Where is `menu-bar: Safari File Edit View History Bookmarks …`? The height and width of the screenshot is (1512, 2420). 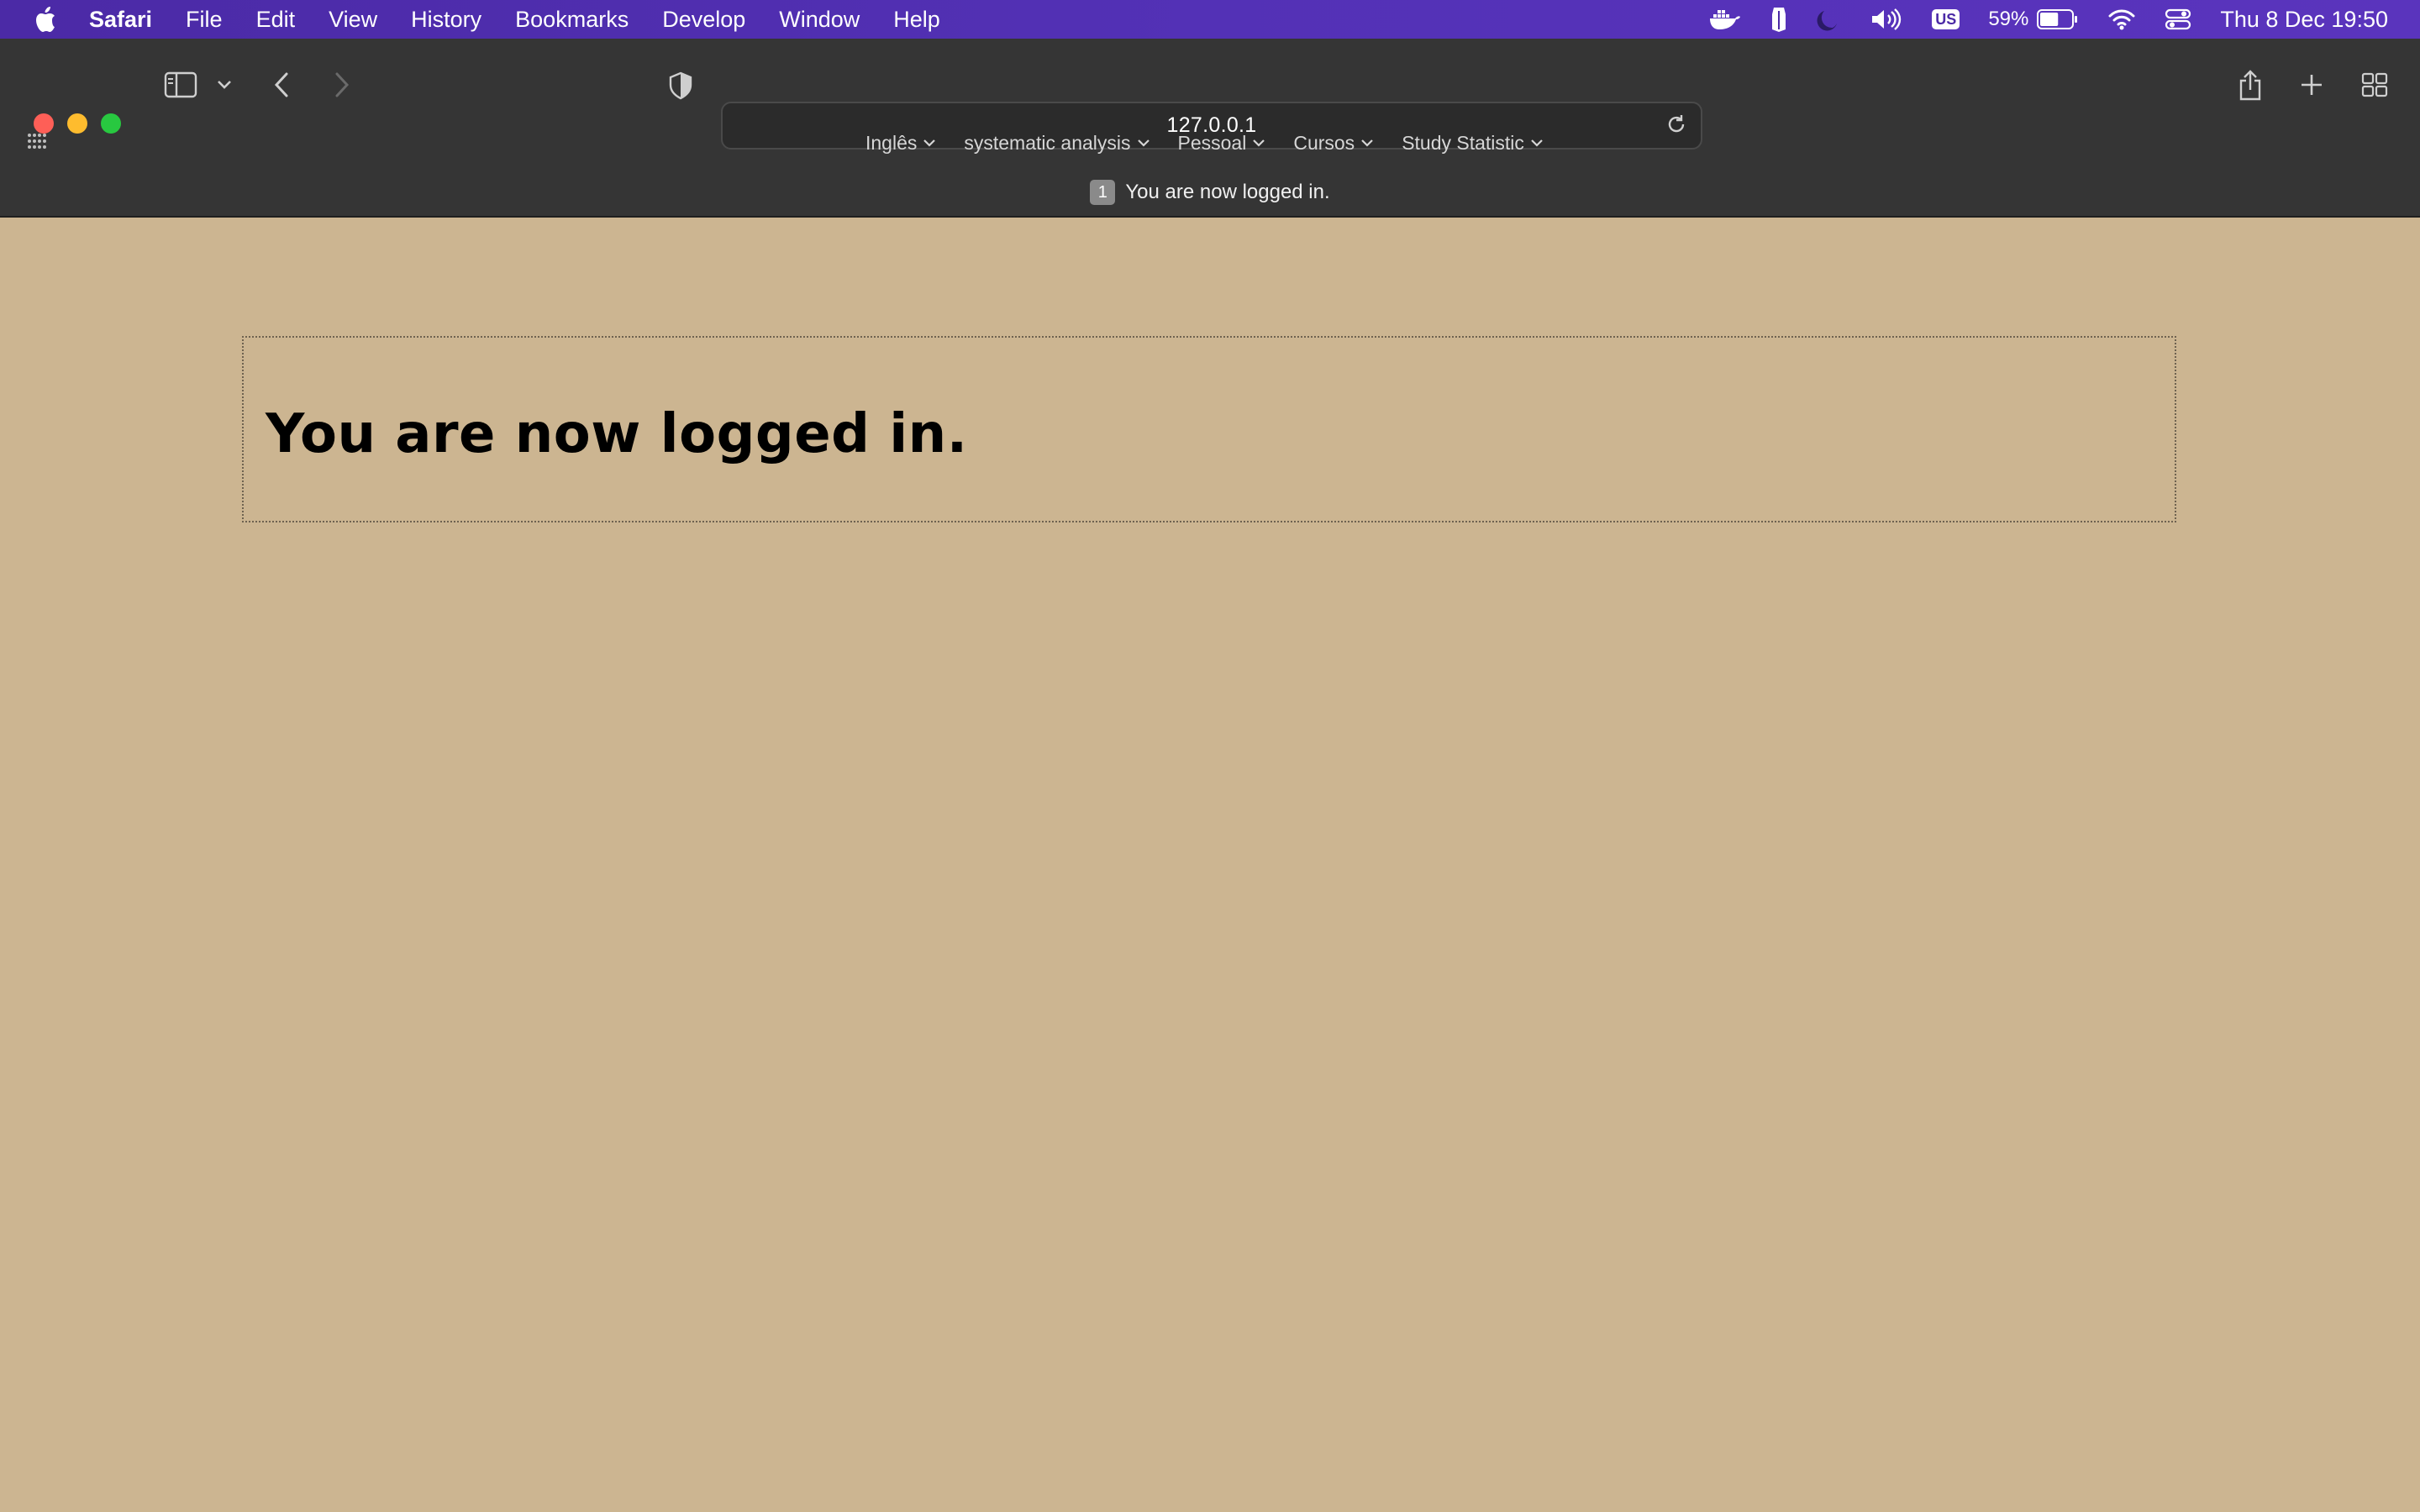 menu-bar: Safari File Edit View History Bookmarks … is located at coordinates (1210, 19).